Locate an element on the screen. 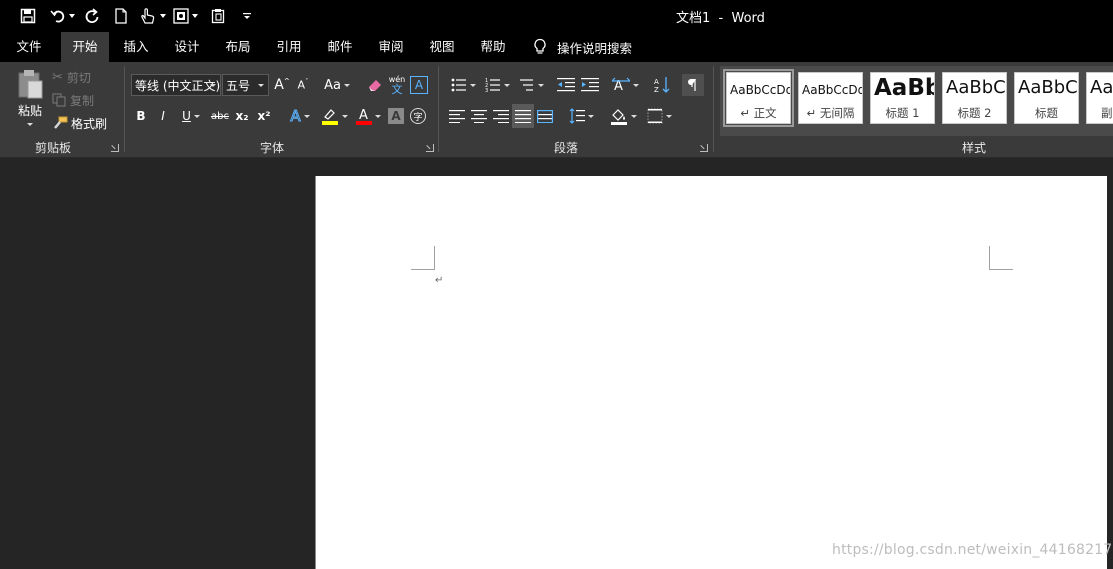 Image resolution: width=1113 pixels, height=569 pixels. style-heading-1: AaBb 标题 1 is located at coordinates (902, 98).